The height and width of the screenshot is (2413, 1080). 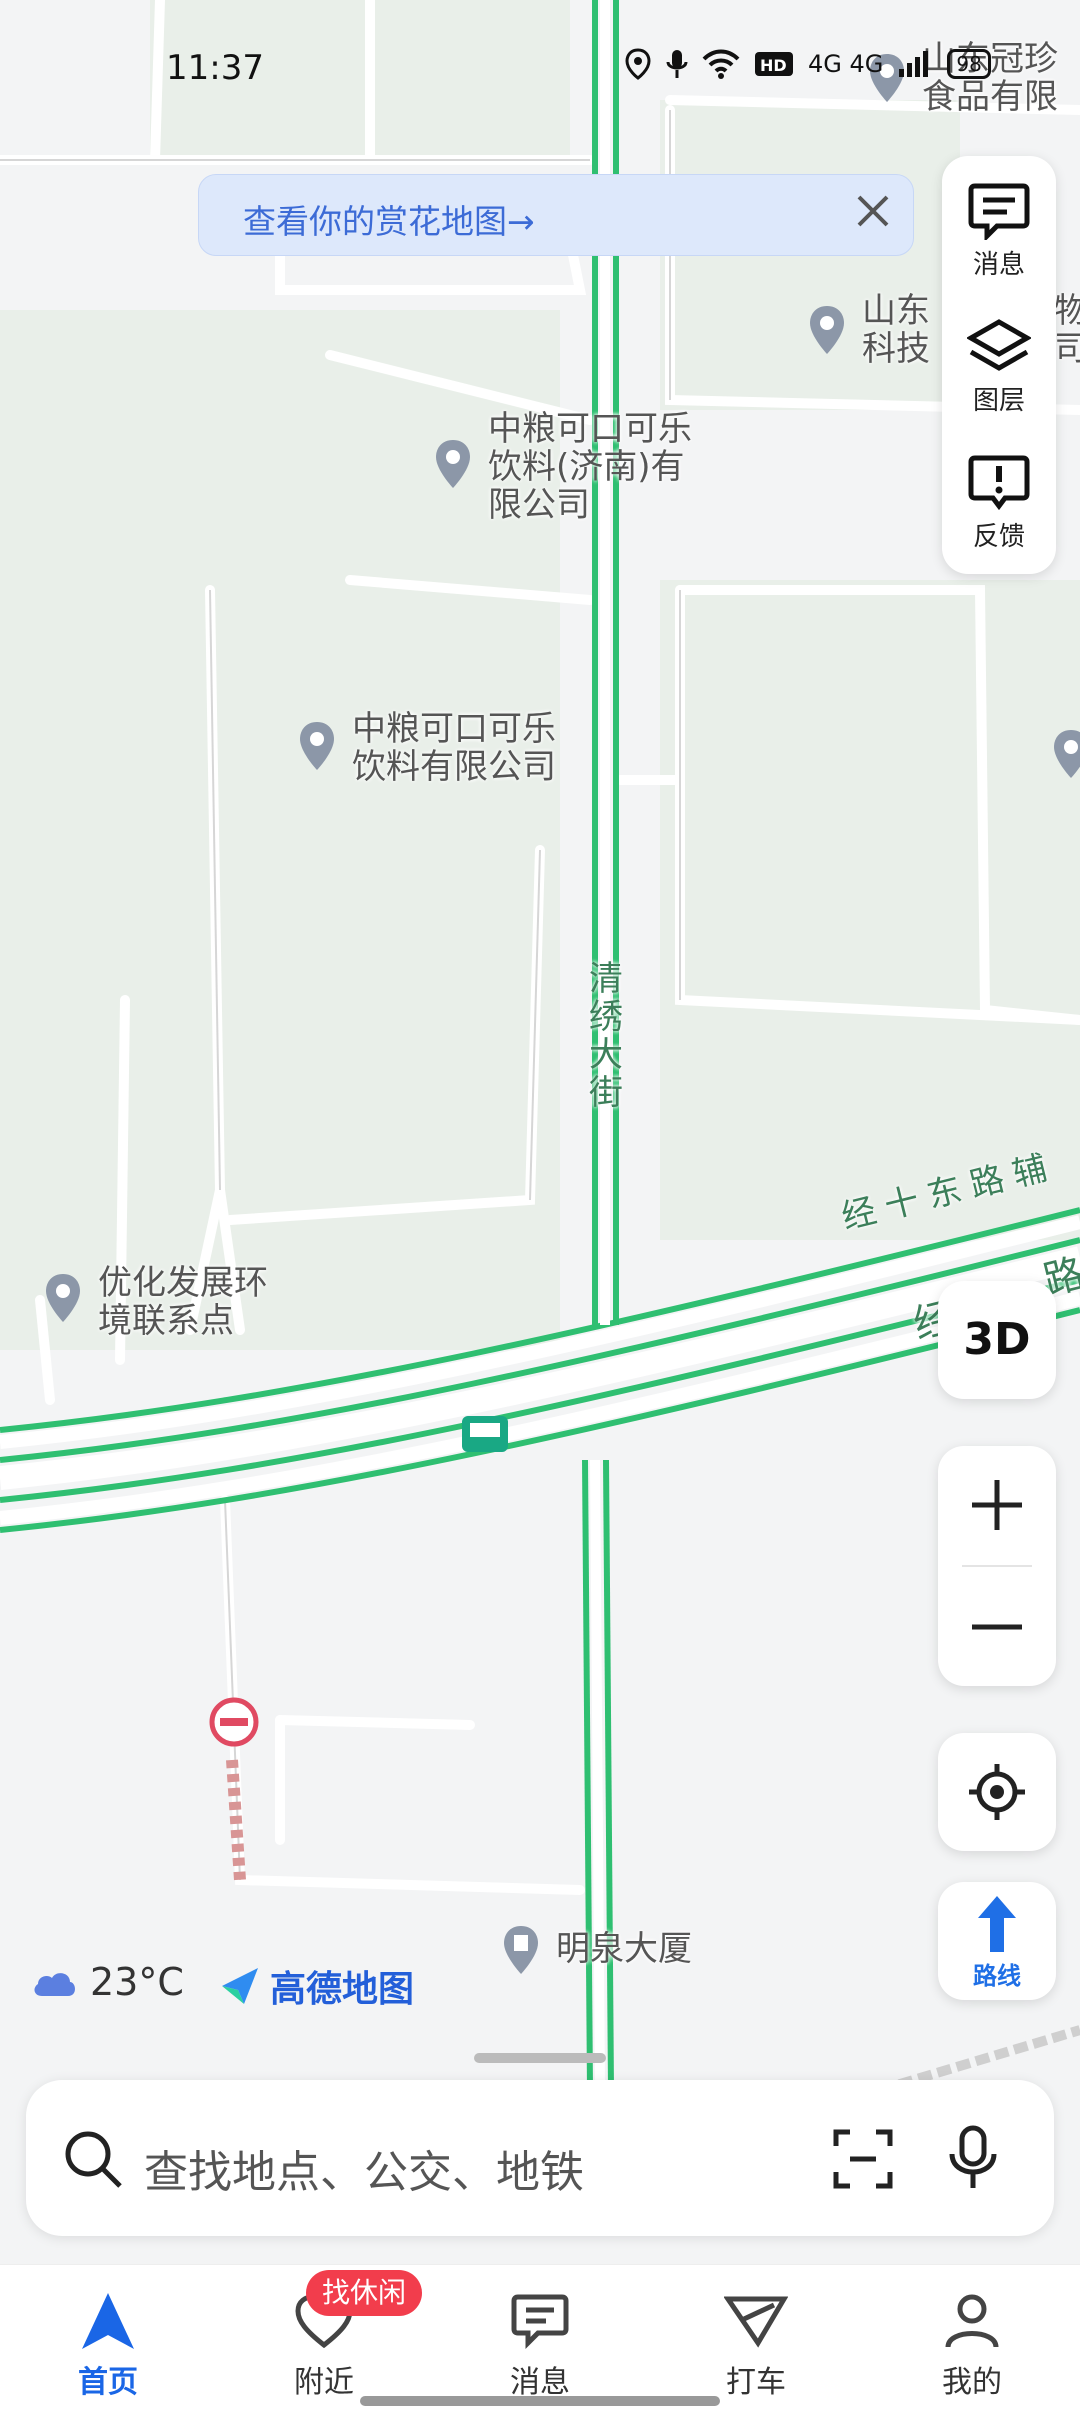 What do you see at coordinates (997, 1976) in the screenshot?
I see `route-label: 路线` at bounding box center [997, 1976].